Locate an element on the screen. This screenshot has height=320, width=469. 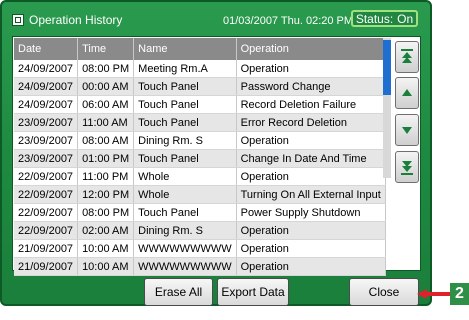
double-chevron-up-icon is located at coordinates (407, 56).